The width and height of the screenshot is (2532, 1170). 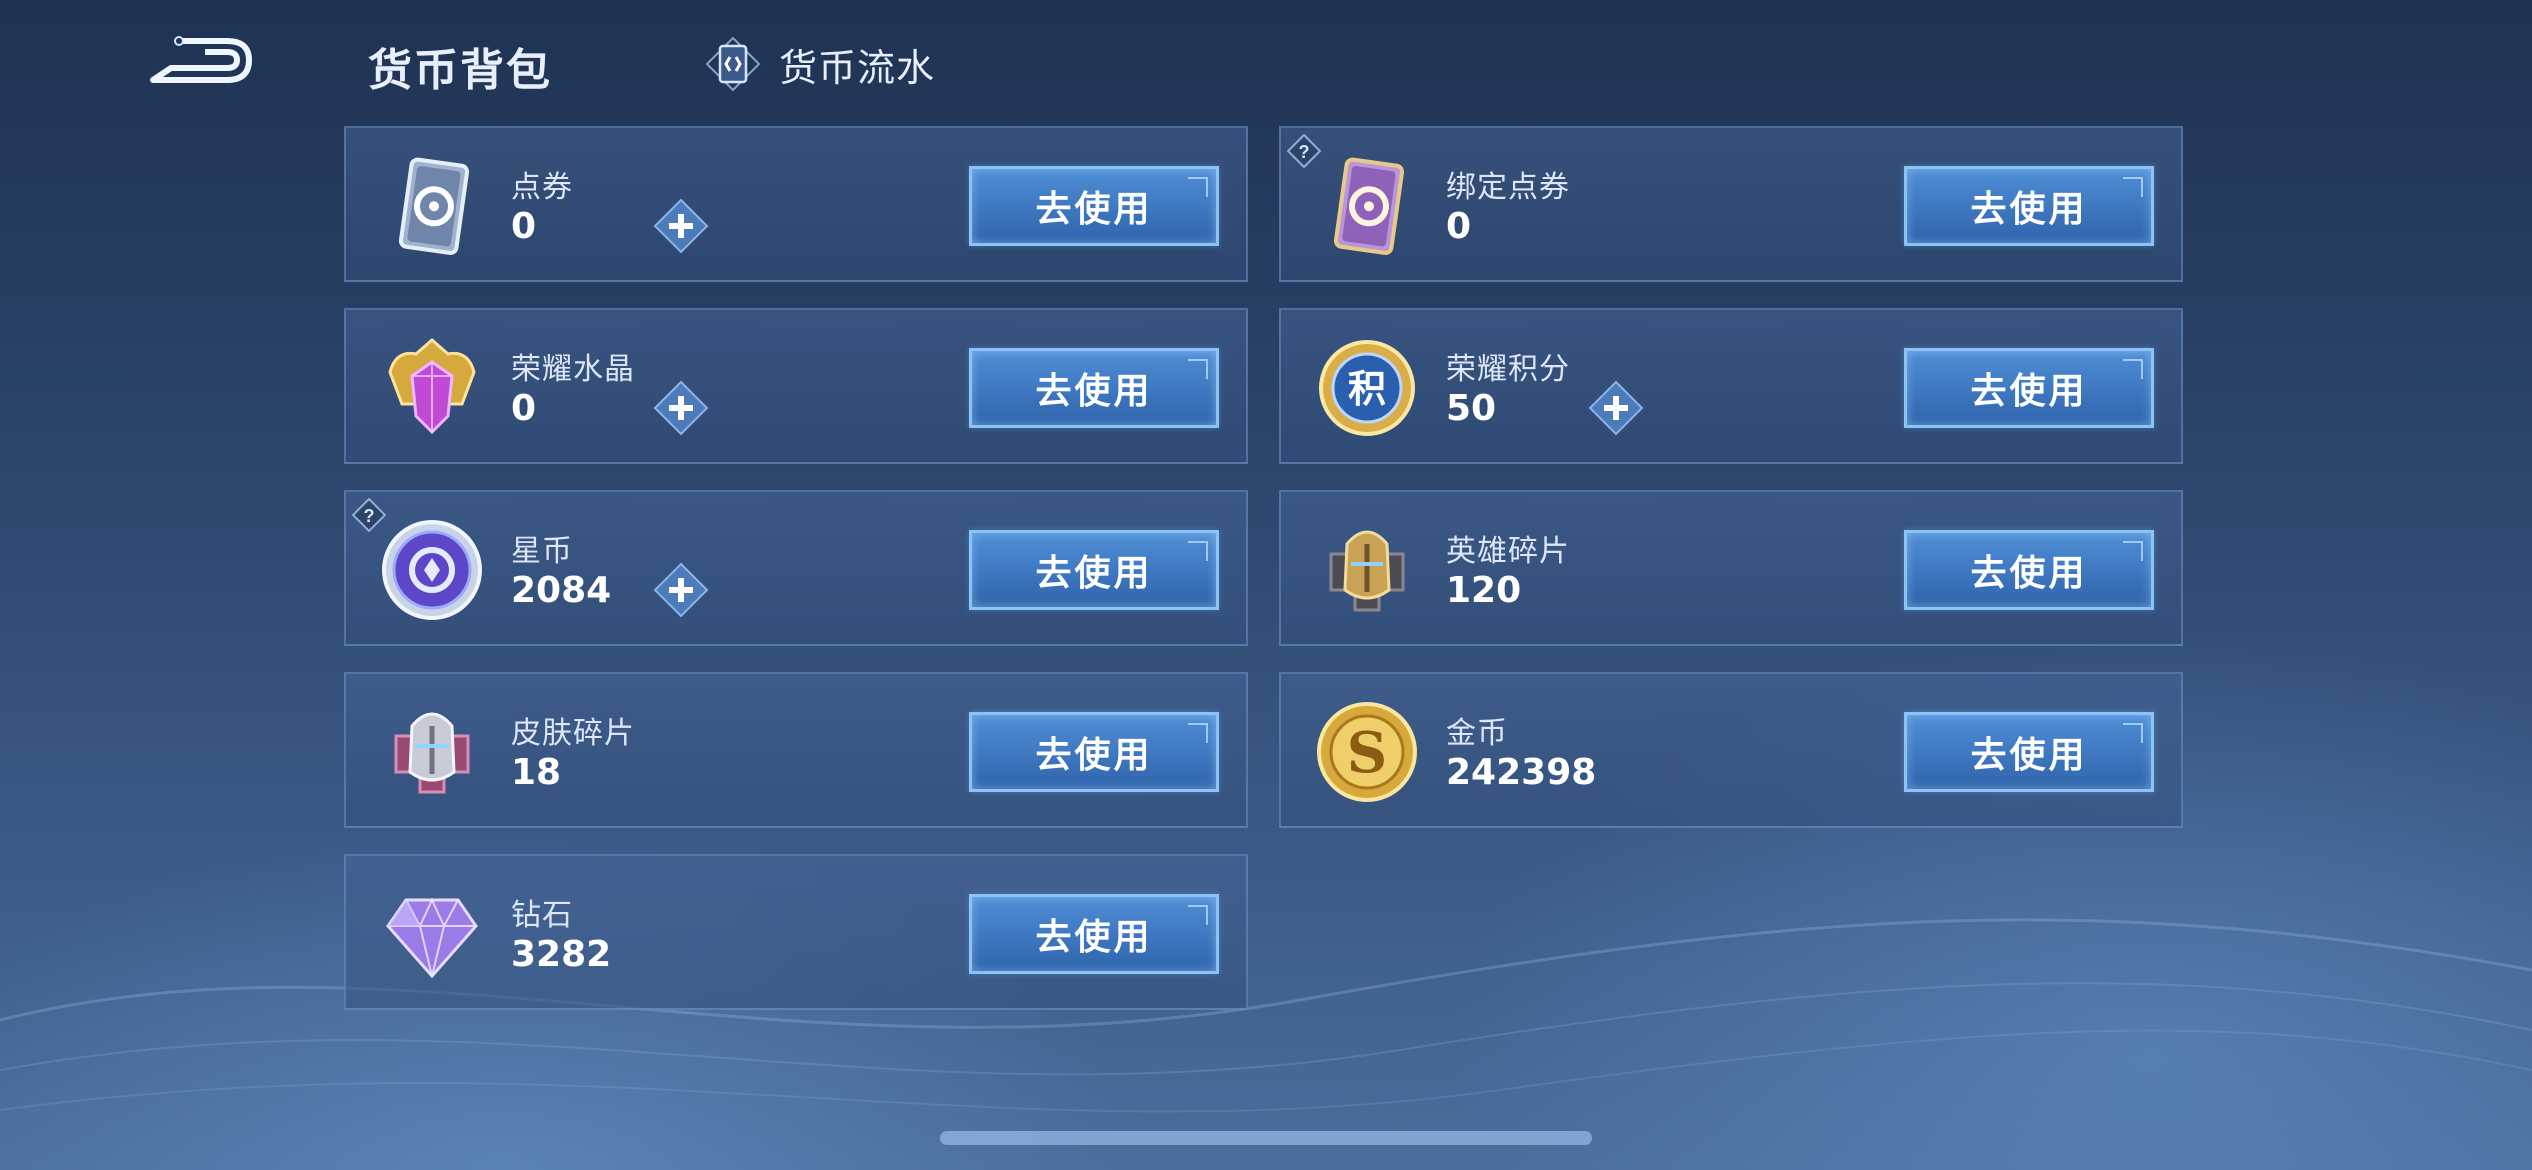 What do you see at coordinates (432, 206) in the screenshot?
I see `coupon-card-icon` at bounding box center [432, 206].